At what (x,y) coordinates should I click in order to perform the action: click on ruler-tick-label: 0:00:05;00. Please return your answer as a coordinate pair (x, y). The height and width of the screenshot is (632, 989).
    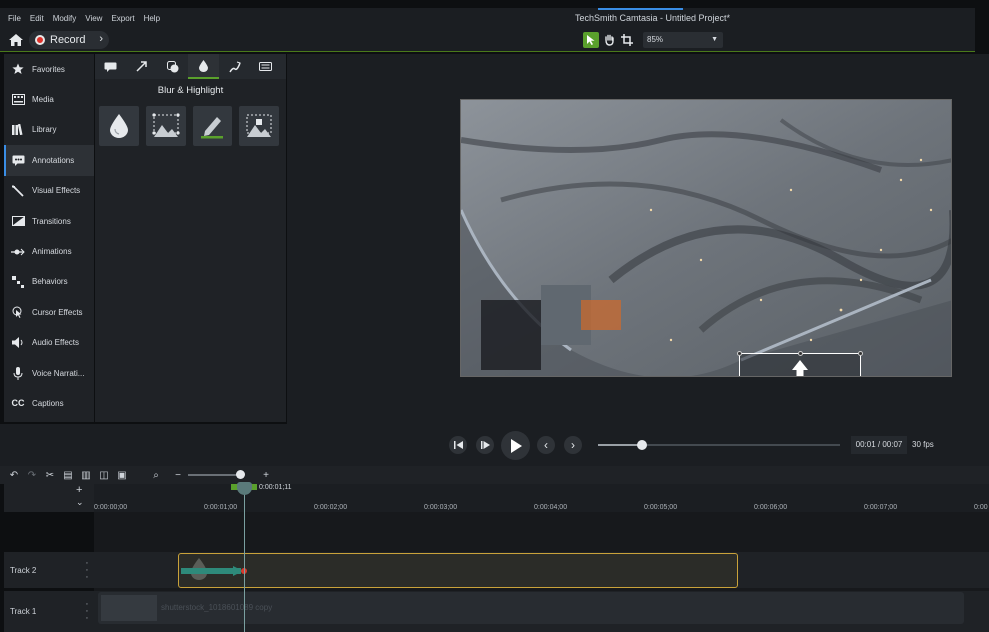
    Looking at the image, I should click on (661, 507).